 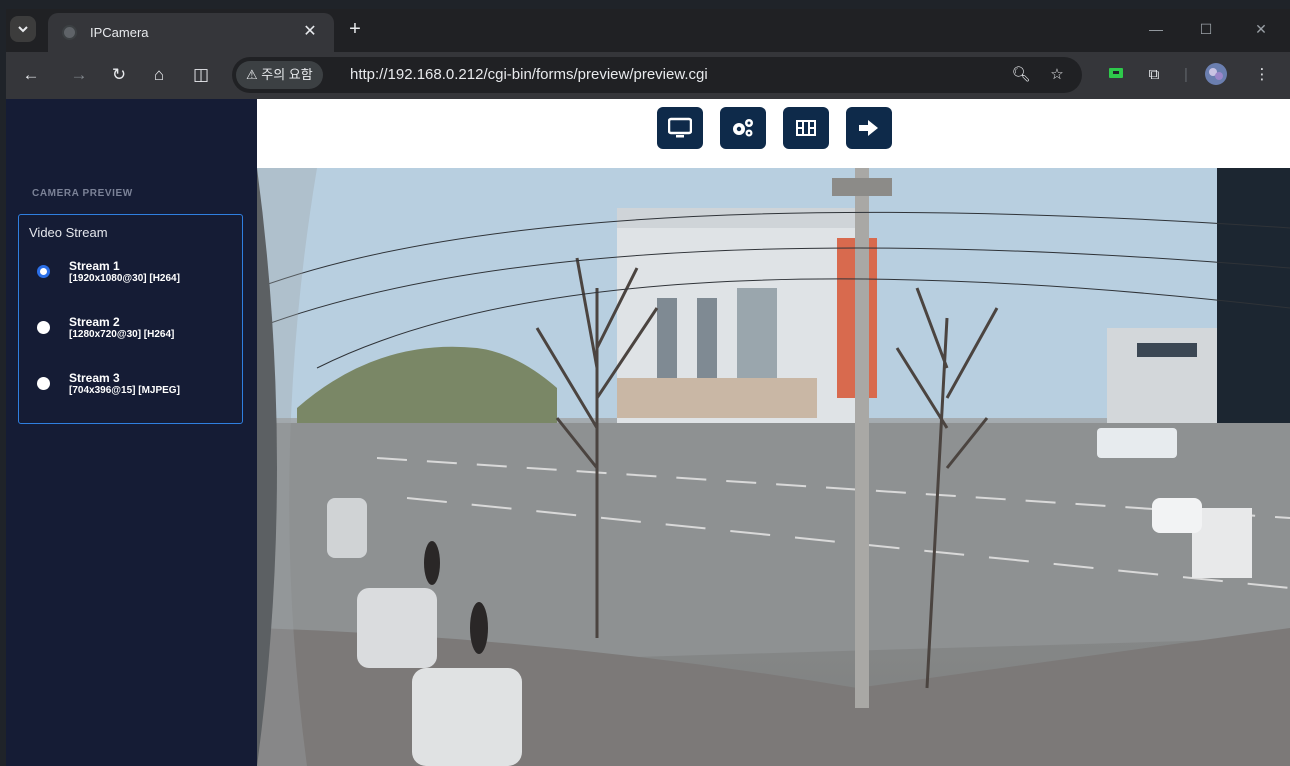 What do you see at coordinates (1021, 75) in the screenshot?
I see `zoom-icon: 🔍︎` at bounding box center [1021, 75].